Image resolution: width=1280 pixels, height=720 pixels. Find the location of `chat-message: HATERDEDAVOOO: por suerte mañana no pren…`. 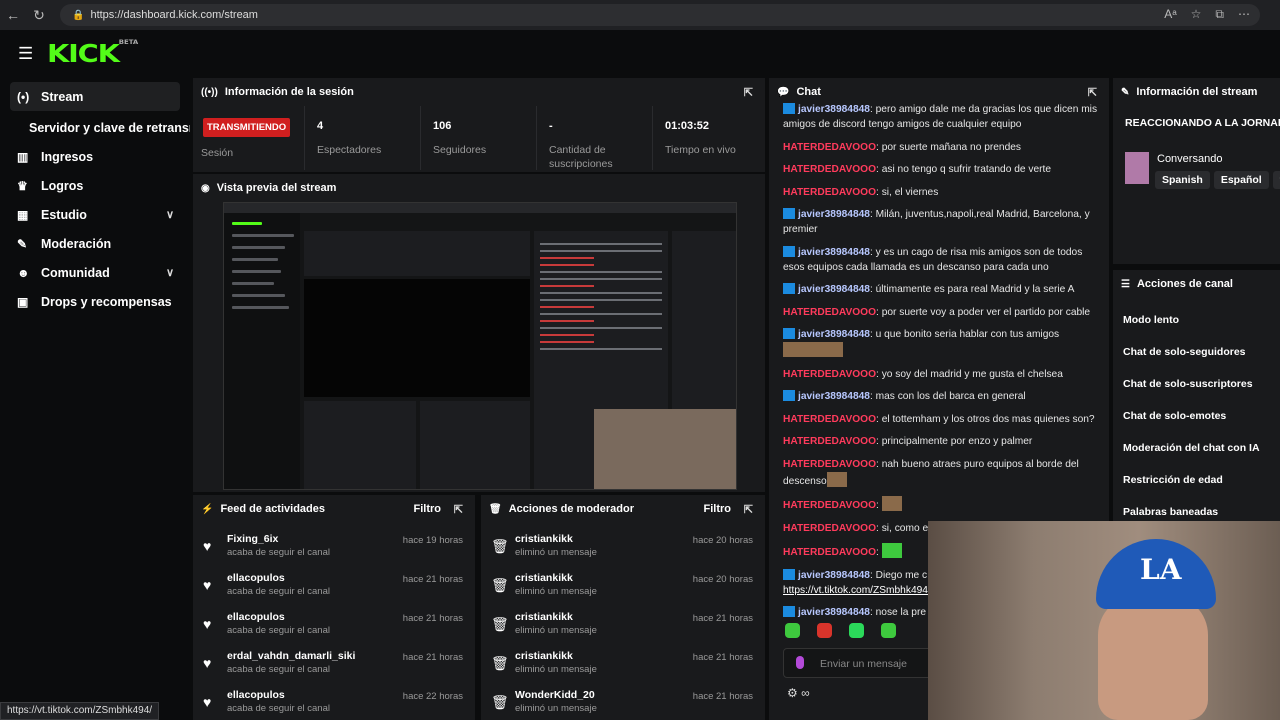

chat-message: HATERDEDAVOOO: por suerte mañana no pren… is located at coordinates (902, 147).